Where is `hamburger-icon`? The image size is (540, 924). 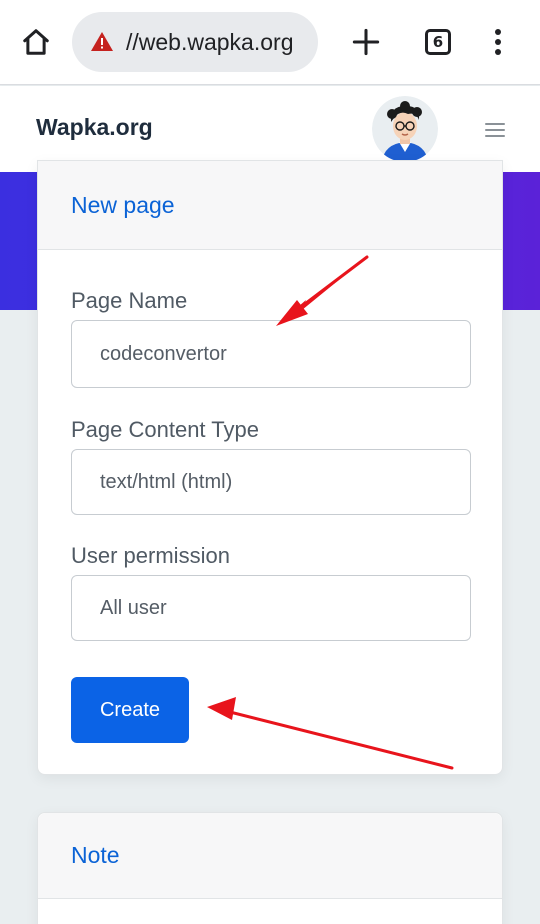 hamburger-icon is located at coordinates (495, 130).